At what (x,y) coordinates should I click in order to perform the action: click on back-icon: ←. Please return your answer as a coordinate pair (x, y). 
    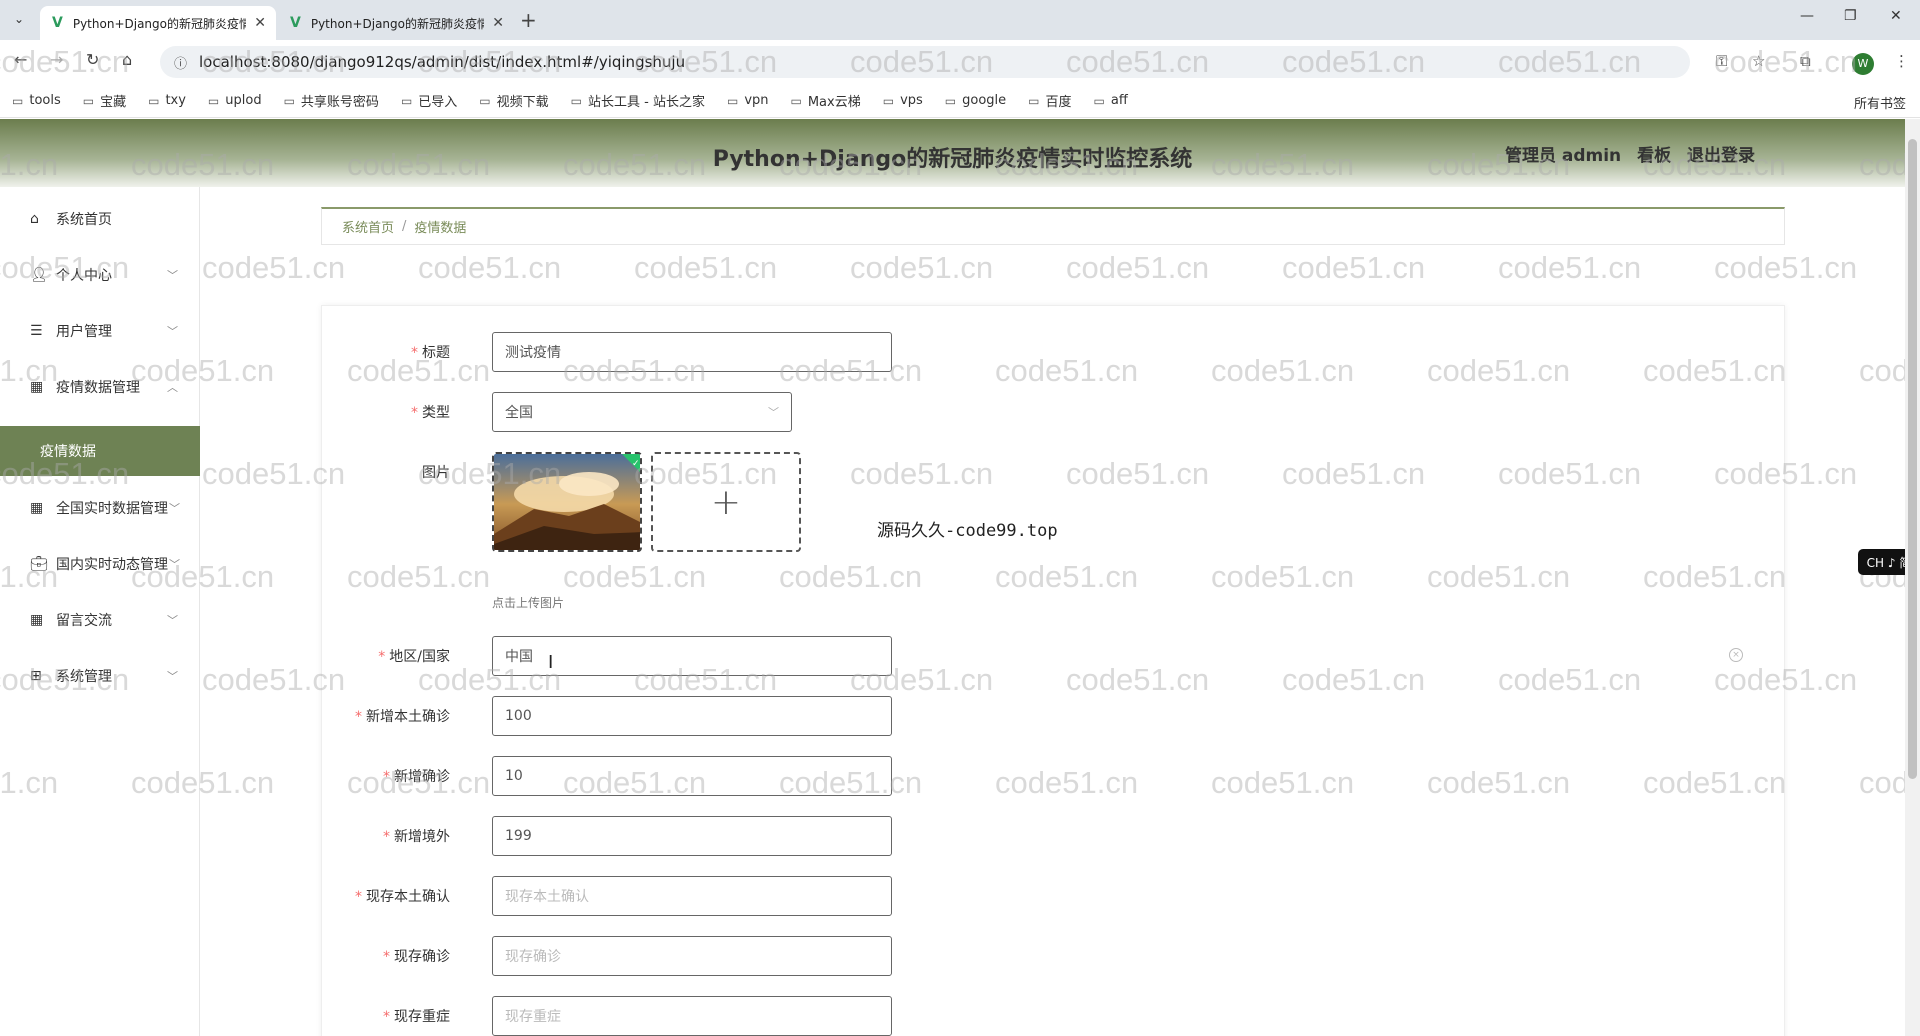
    Looking at the image, I should click on (20, 59).